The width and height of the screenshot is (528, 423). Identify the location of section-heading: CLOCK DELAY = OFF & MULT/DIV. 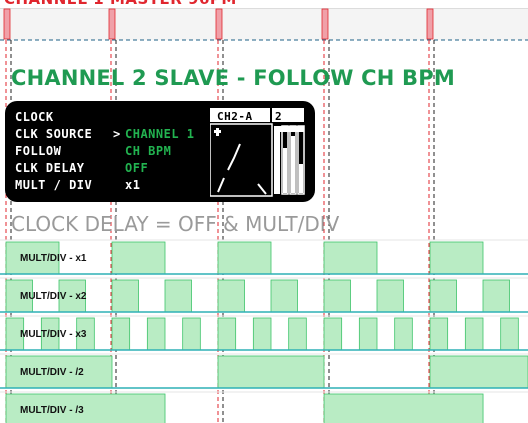
(175, 224).